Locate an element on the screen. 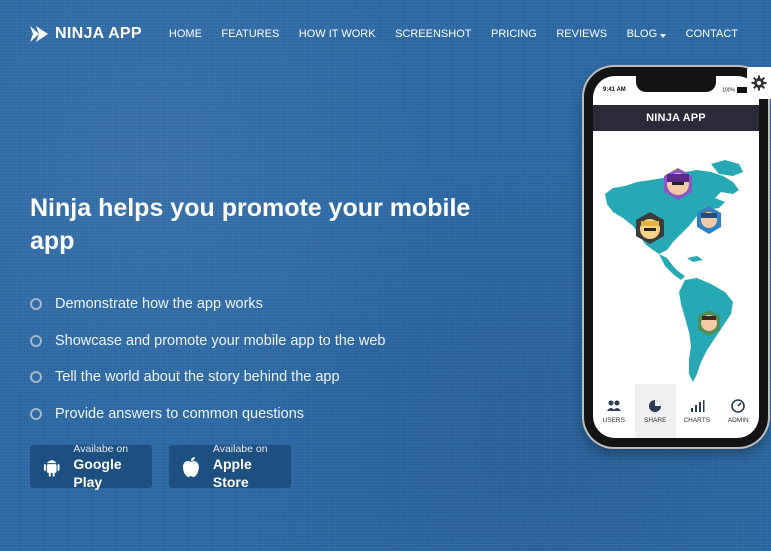 This screenshot has width=771, height=551. feature-item: Provide answers to common questions is located at coordinates (207, 414).